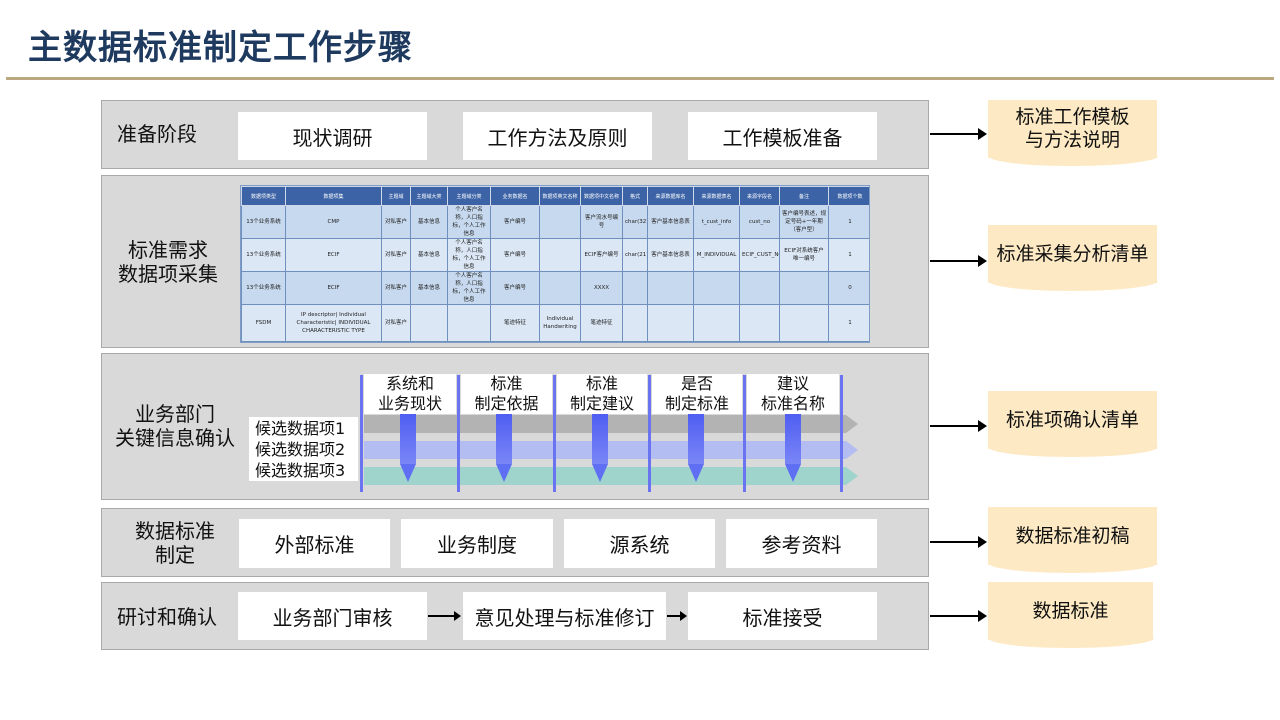  I want to click on candidate-item-3: 候选数据项3, so click(300, 470).